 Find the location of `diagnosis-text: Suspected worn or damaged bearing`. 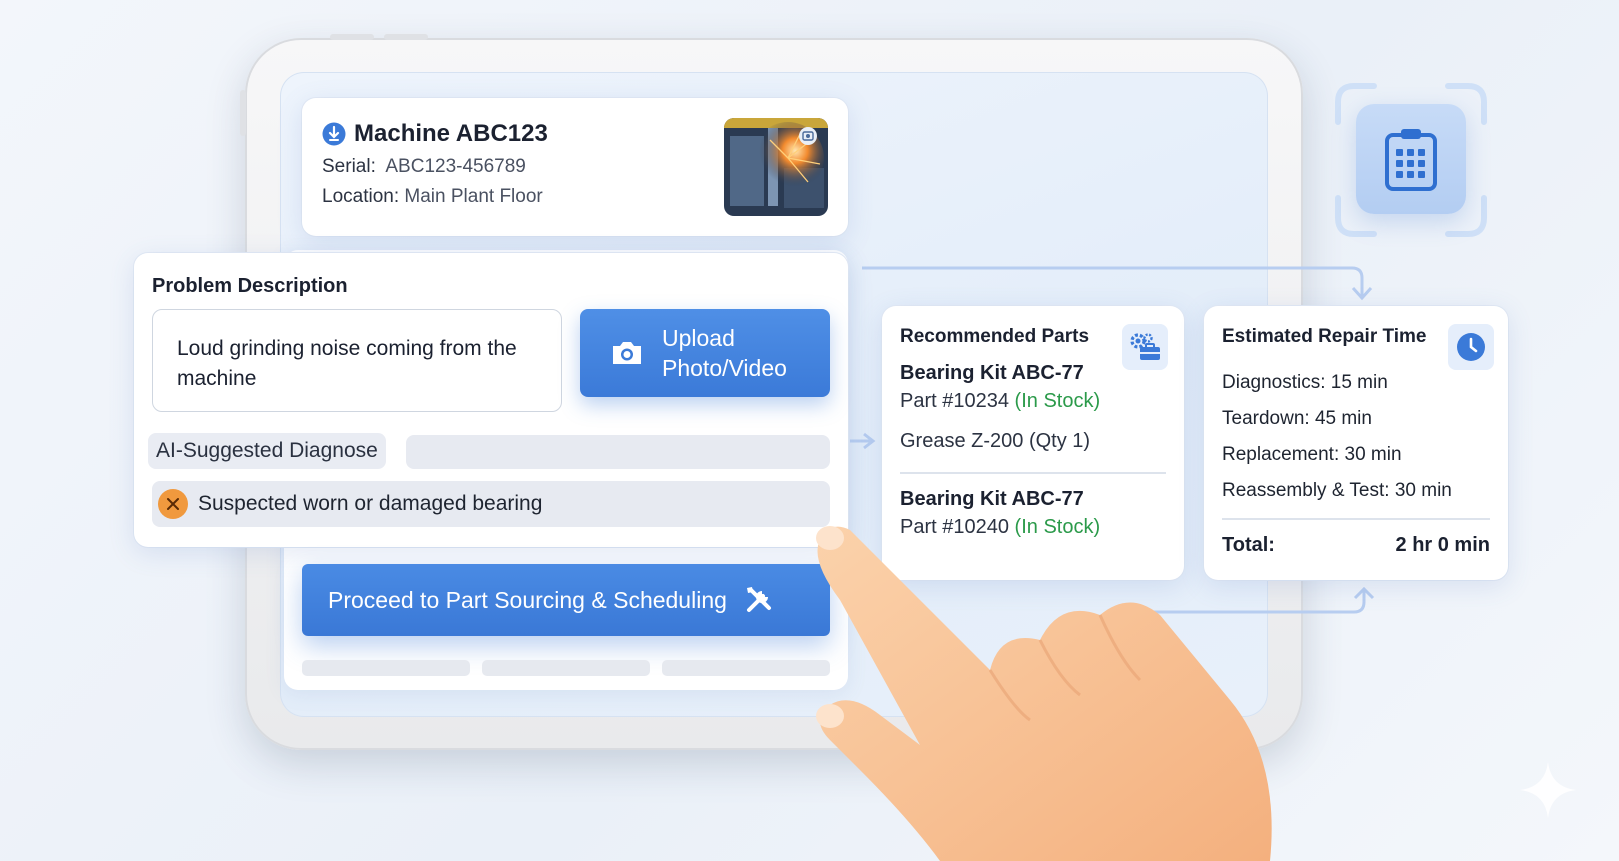

diagnosis-text: Suspected worn or damaged bearing is located at coordinates (370, 503).